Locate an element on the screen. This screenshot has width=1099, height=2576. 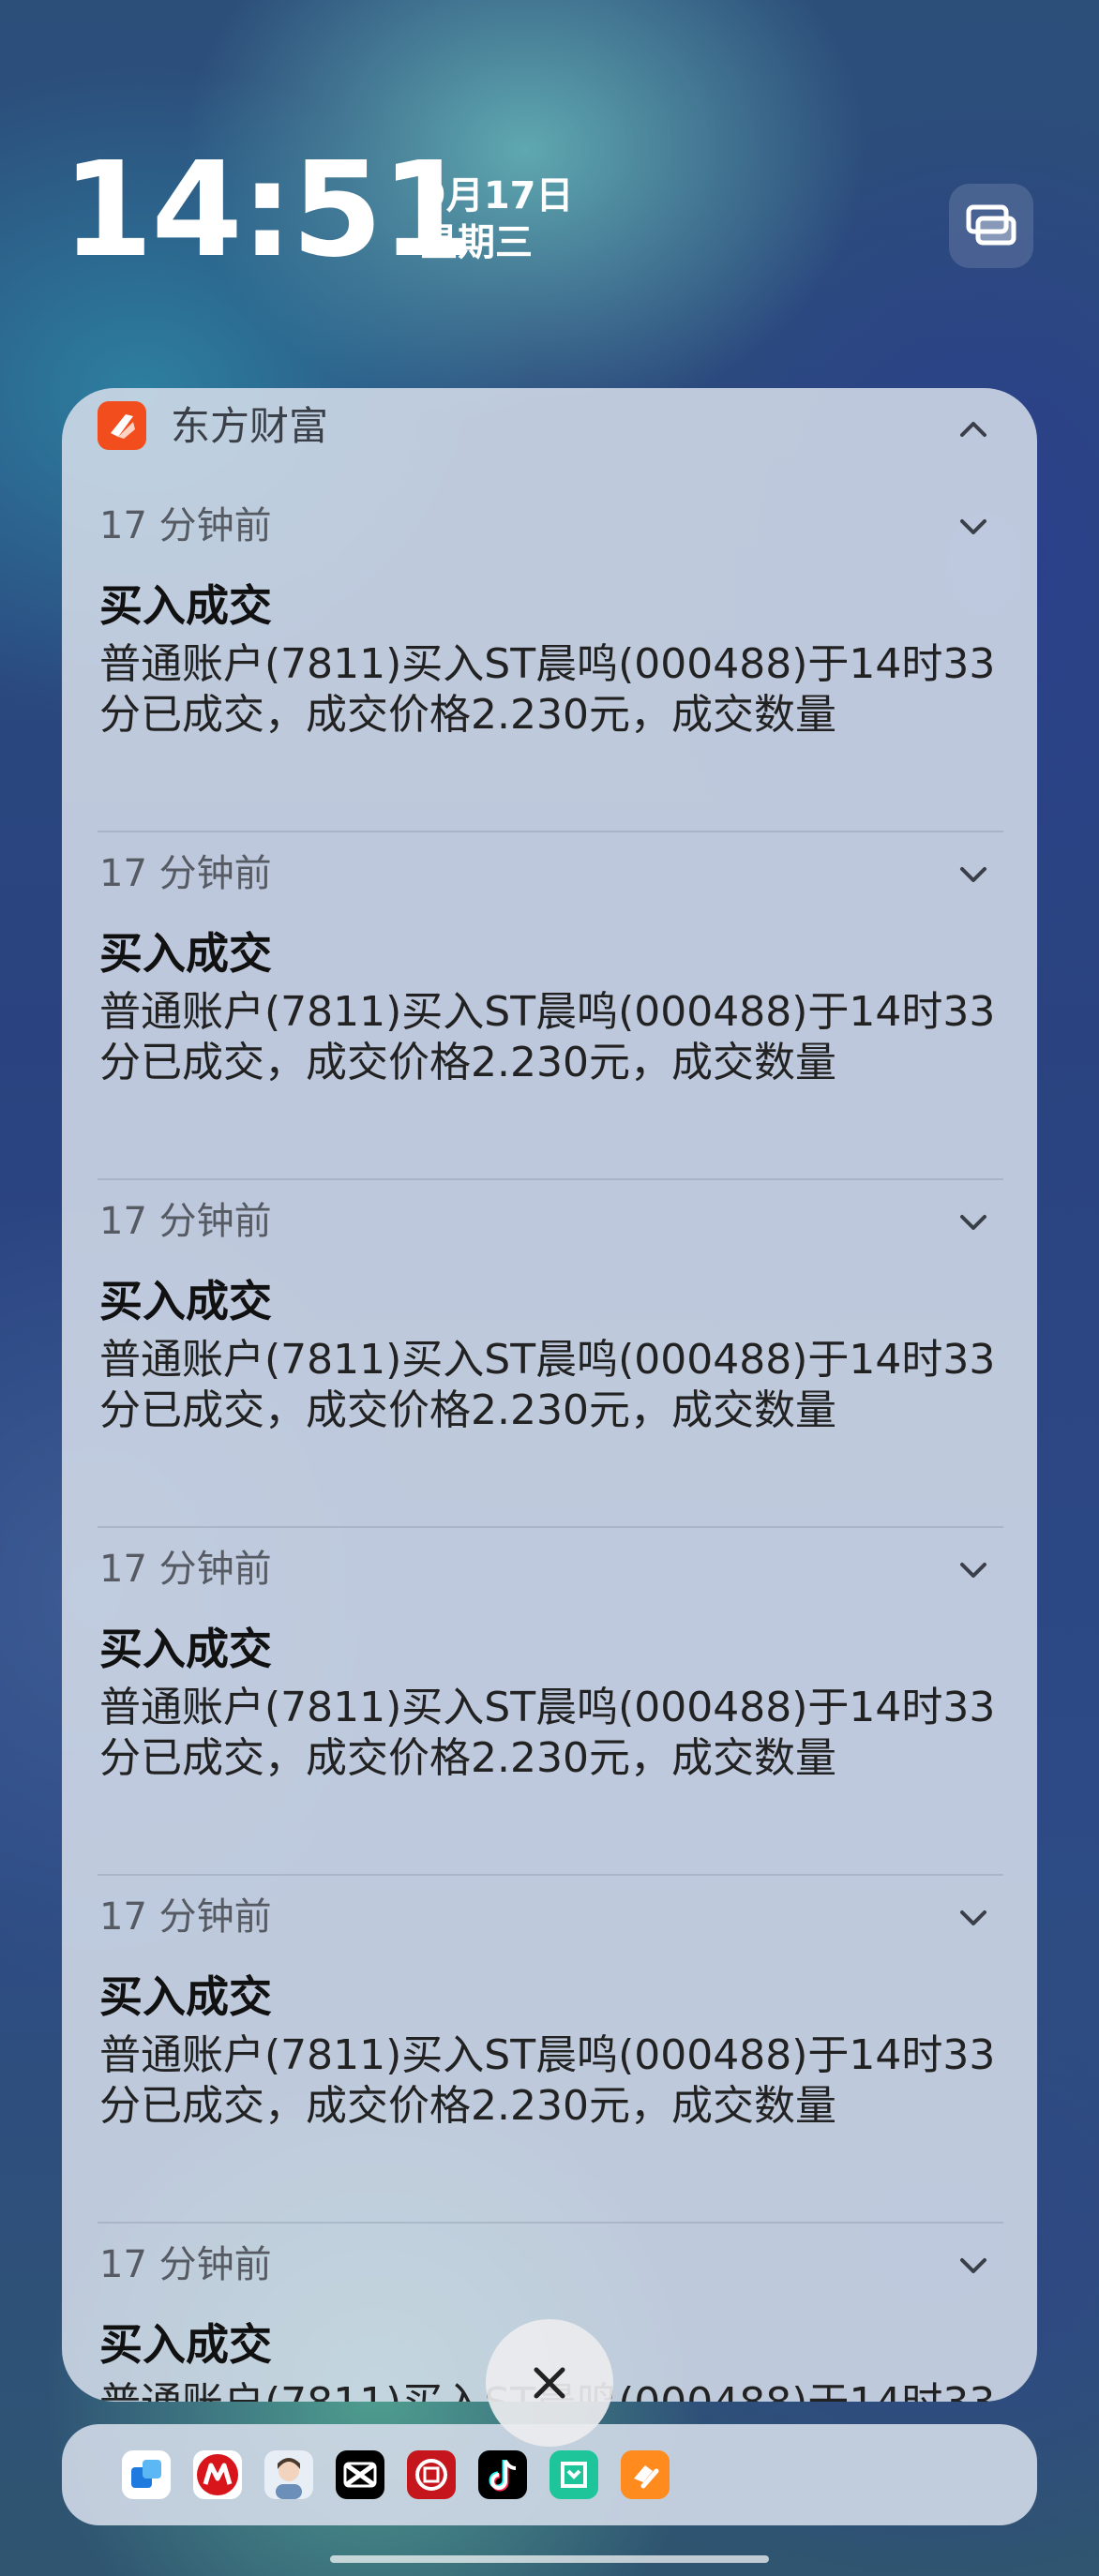
date-text: 9月17日 is located at coordinates (497, 196).